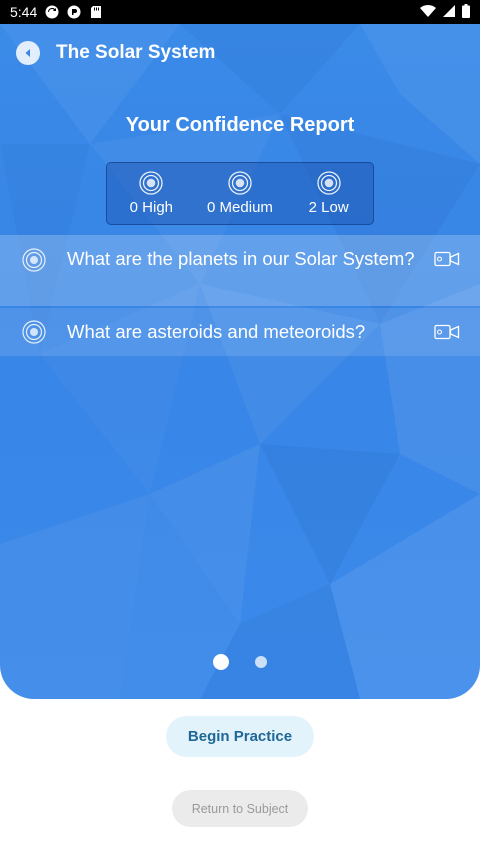 This screenshot has width=480, height=854. Describe the element at coordinates (240, 808) in the screenshot. I see `return-to-subject-button: Return to Subject` at that location.